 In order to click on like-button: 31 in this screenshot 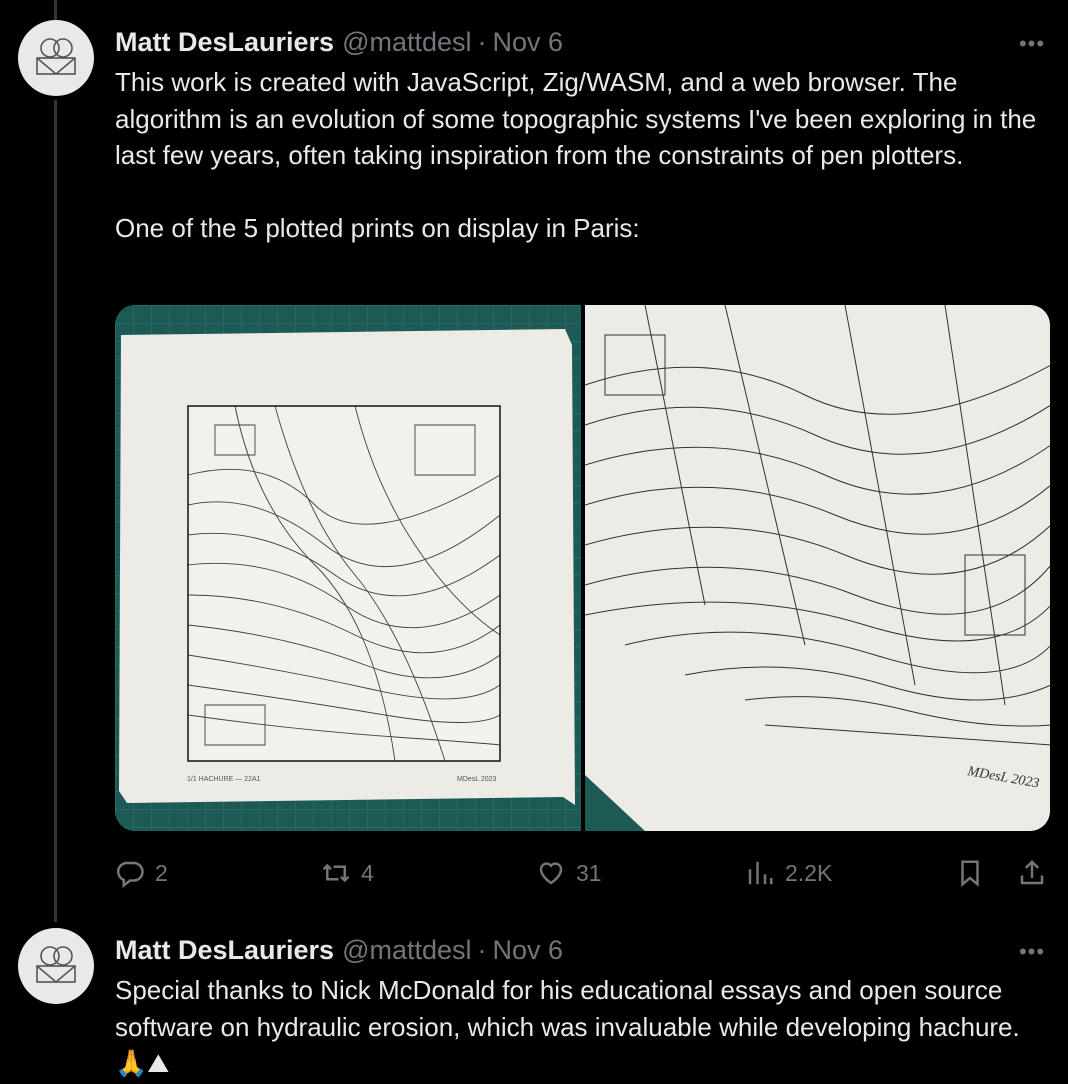, I will do `click(569, 873)`.